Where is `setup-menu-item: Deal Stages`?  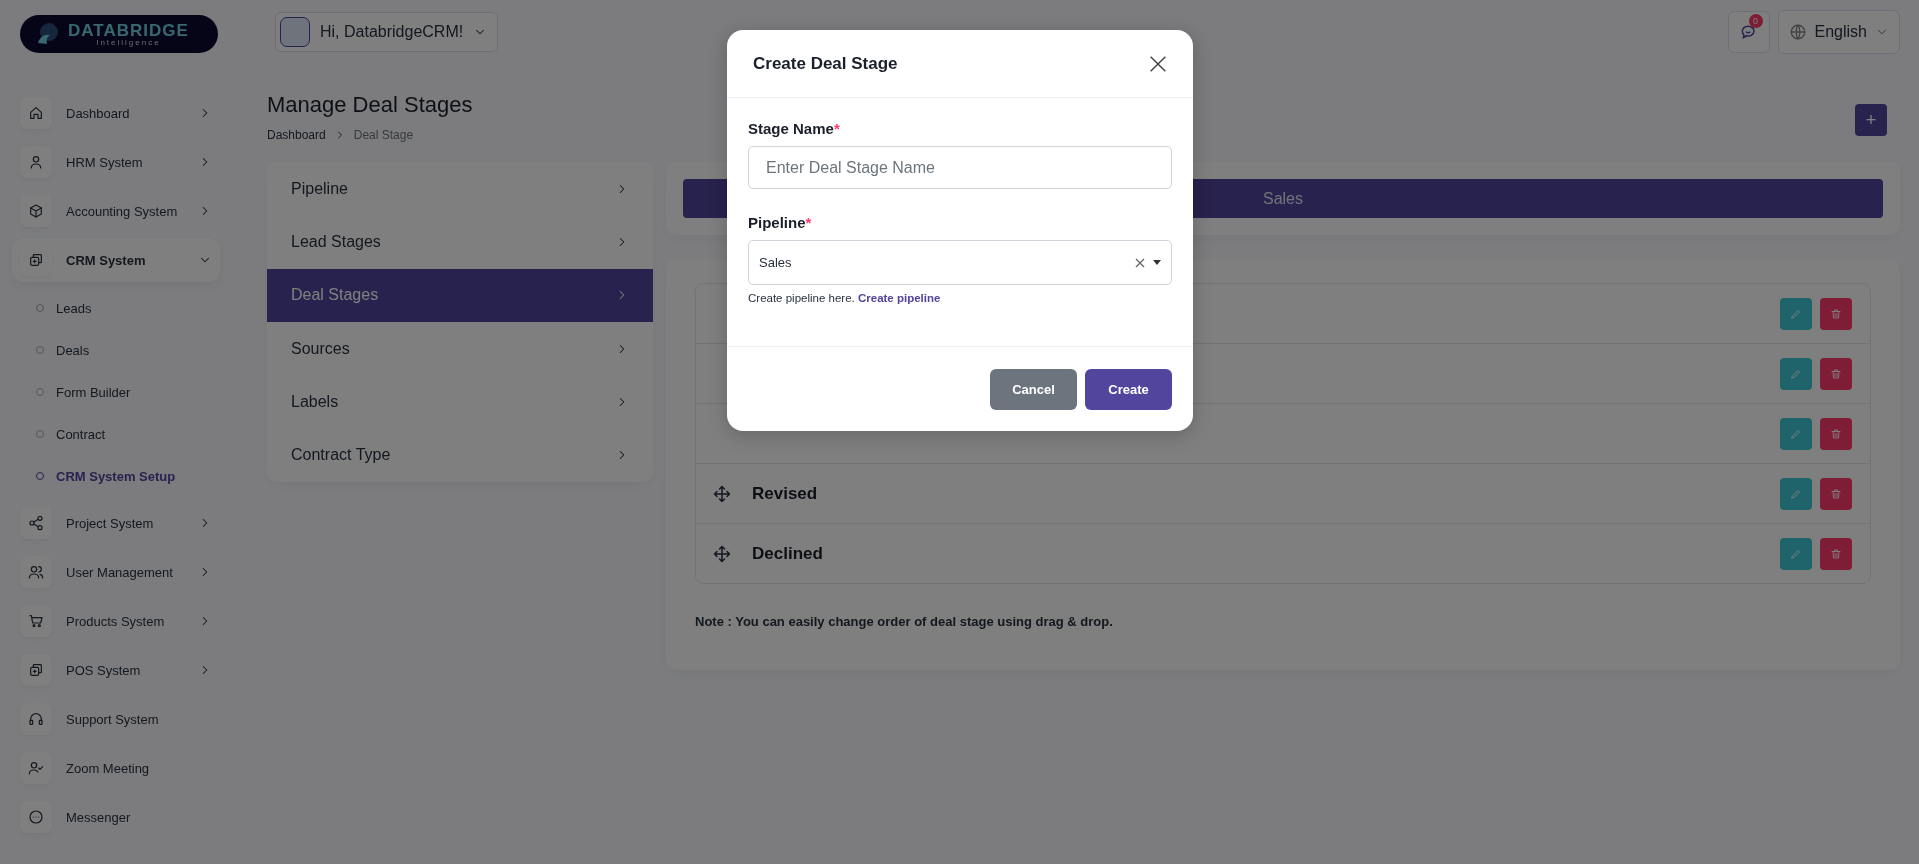 setup-menu-item: Deal Stages is located at coordinates (460, 295).